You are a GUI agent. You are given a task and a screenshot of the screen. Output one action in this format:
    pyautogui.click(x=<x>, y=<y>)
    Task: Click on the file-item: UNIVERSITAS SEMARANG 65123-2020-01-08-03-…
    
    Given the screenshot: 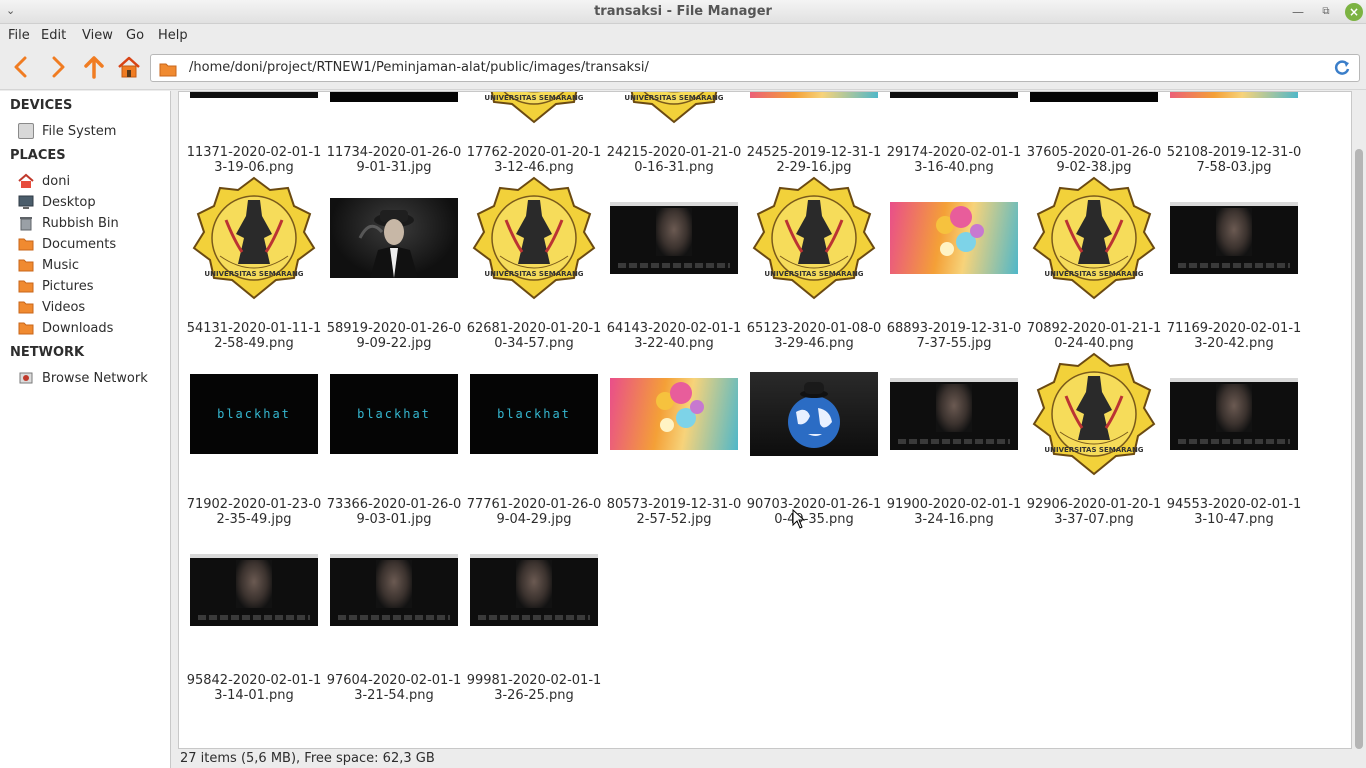 What is the action you would take?
    pyautogui.click(x=814, y=264)
    